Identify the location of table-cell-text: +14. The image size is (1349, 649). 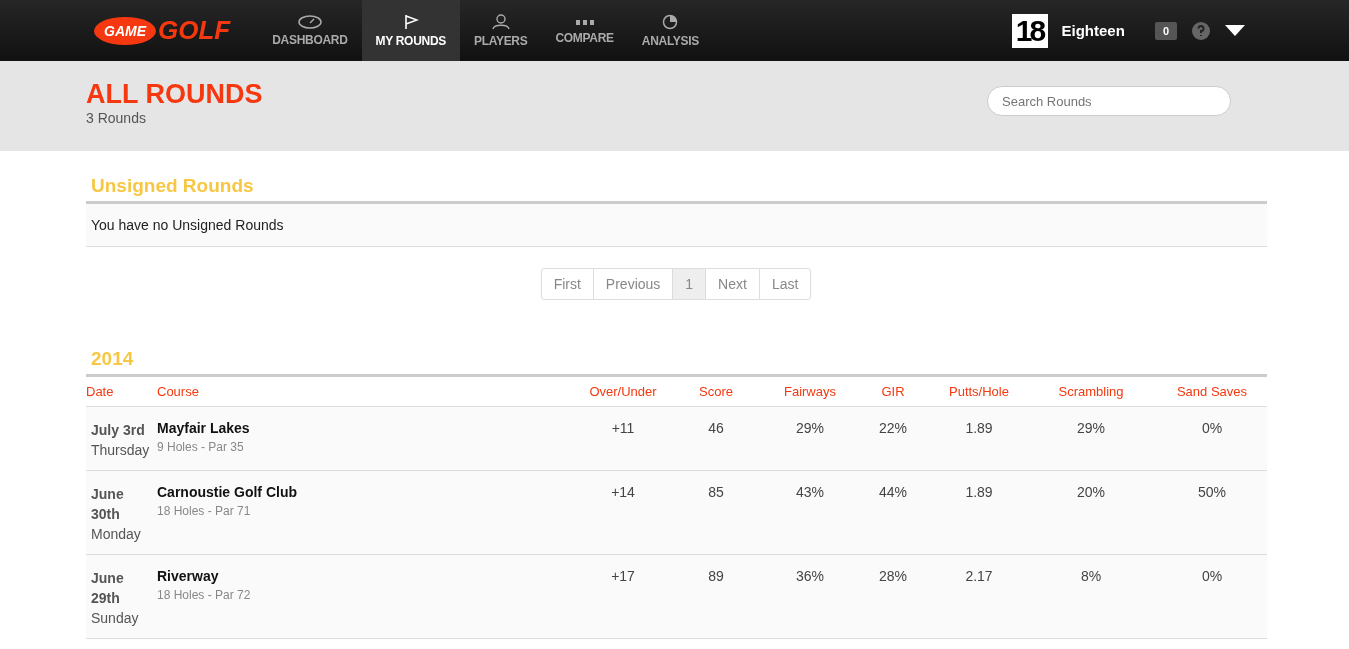
(623, 493).